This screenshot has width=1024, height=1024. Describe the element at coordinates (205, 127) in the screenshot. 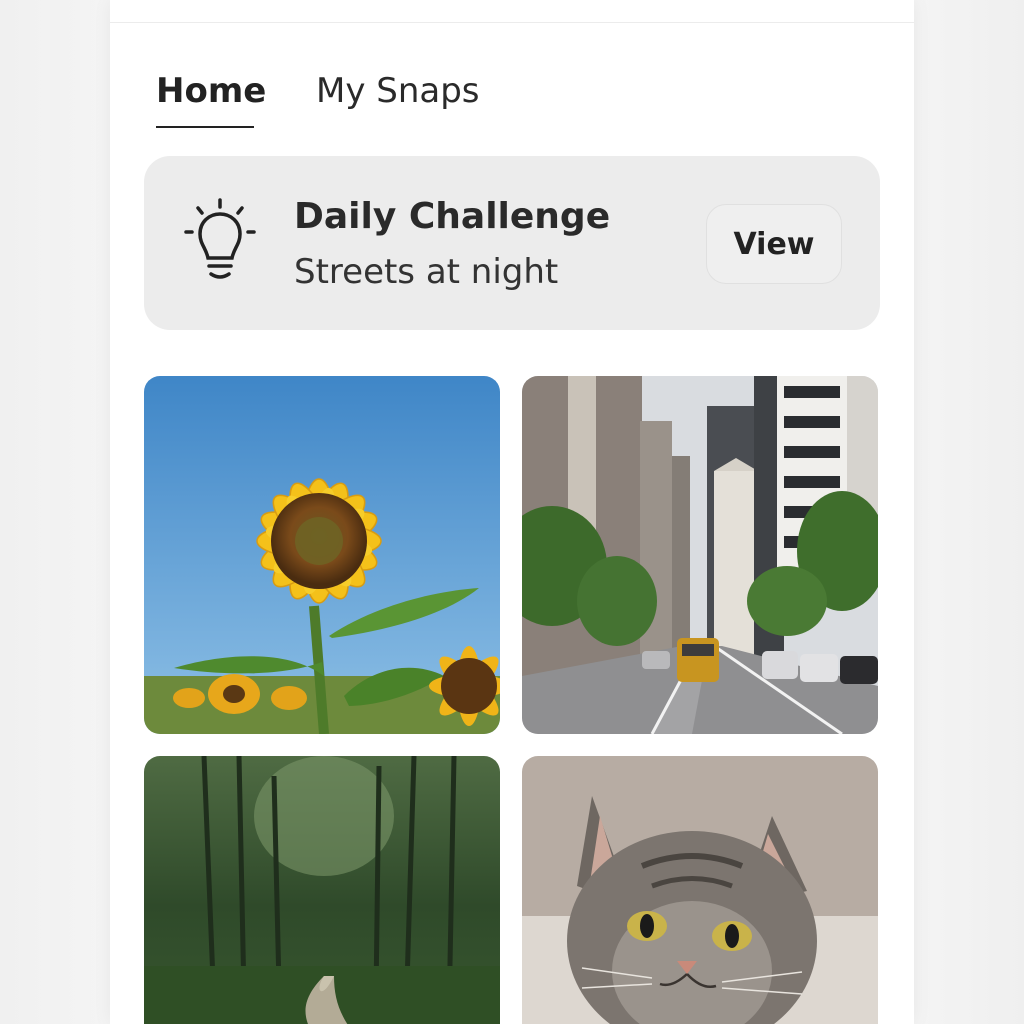

I see `active-tab-indicator` at that location.